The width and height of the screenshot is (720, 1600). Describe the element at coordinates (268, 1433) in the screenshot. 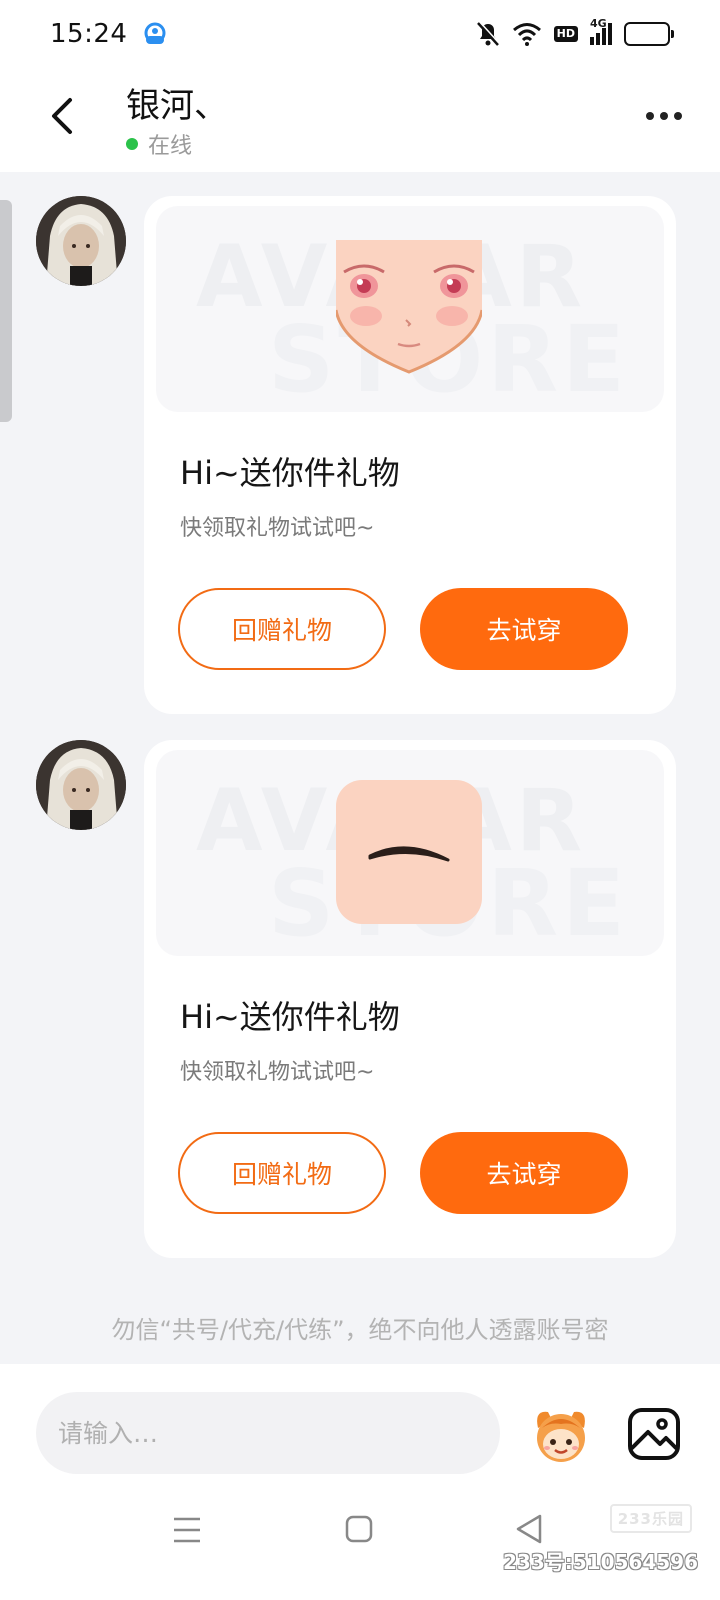

I see `message-input` at that location.